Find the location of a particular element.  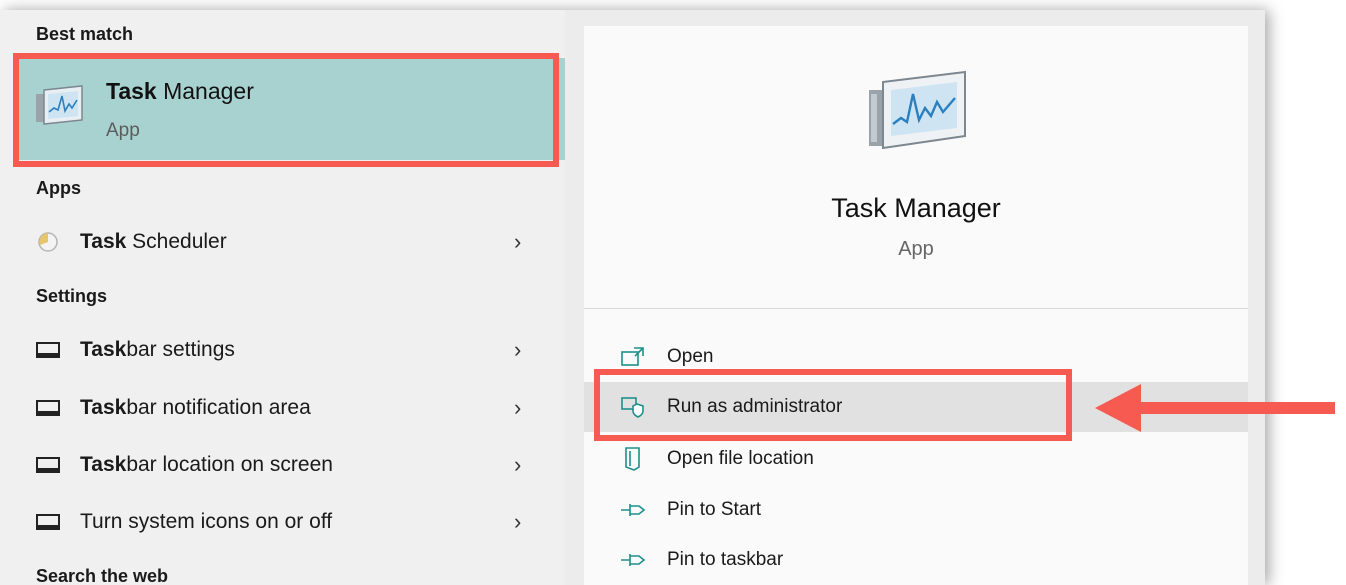

section-best-match: Best match is located at coordinates (85, 34).